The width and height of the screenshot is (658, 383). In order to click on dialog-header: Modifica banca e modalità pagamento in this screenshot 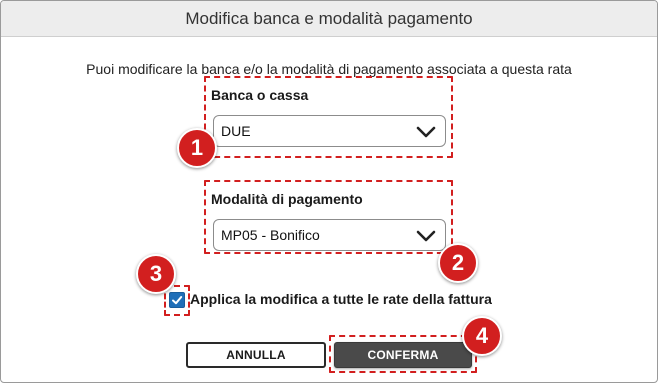, I will do `click(329, 19)`.